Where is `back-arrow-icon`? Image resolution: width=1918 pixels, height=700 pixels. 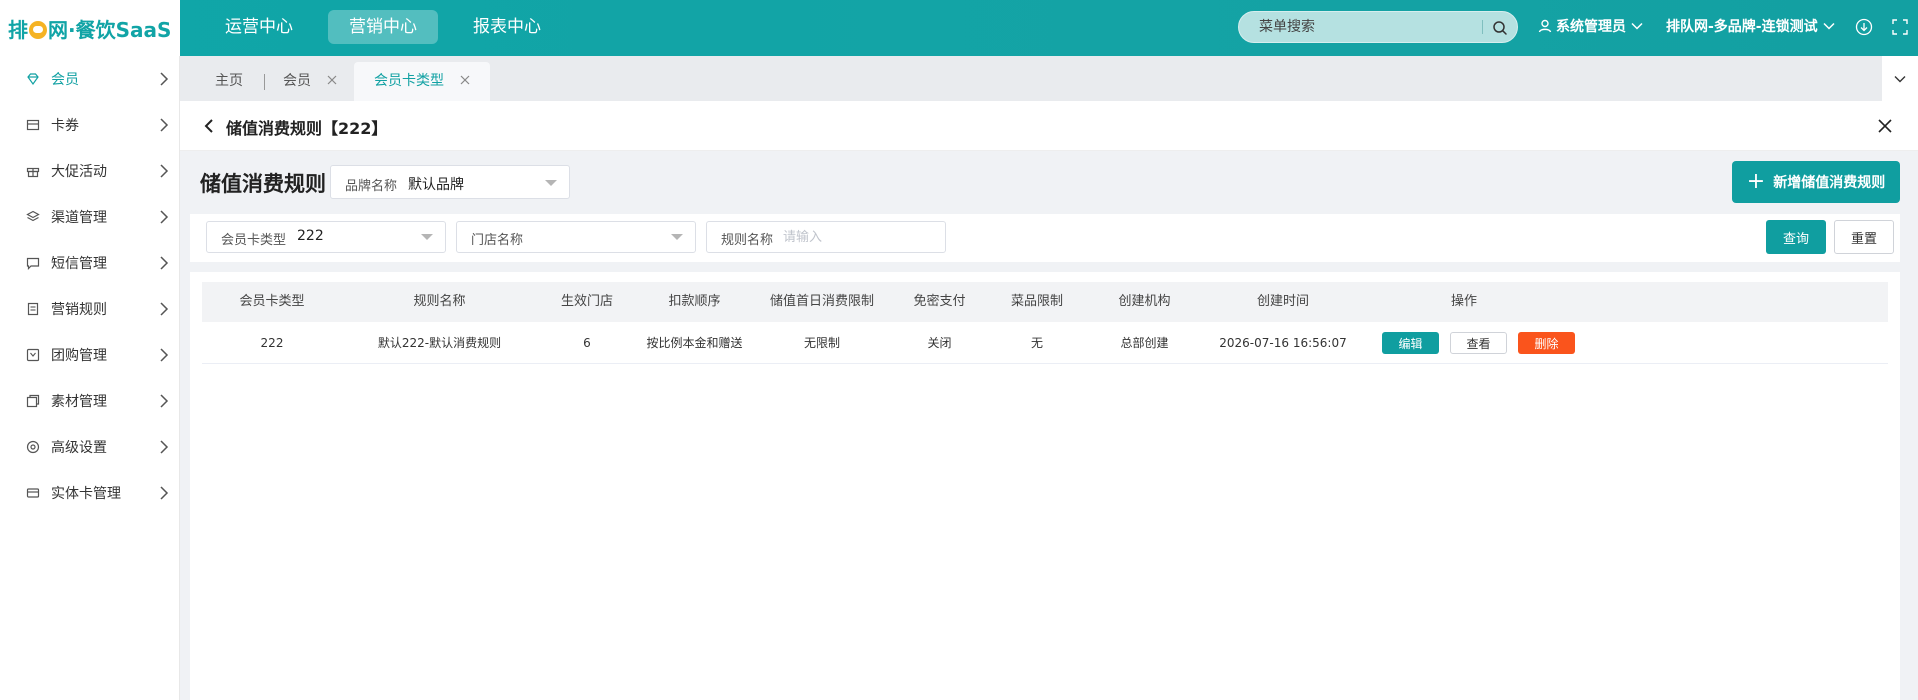
back-arrow-icon is located at coordinates (209, 126).